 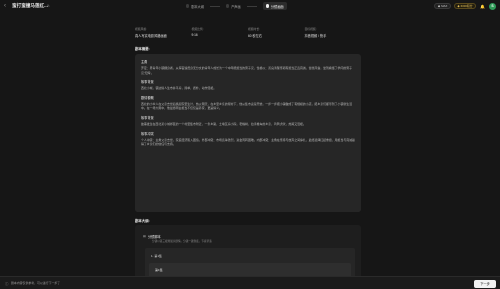 I want to click on membership-label: MAX, so click(x=444, y=6).